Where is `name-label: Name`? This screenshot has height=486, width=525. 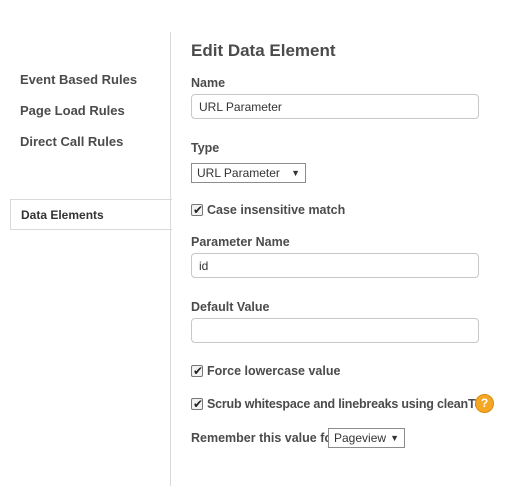 name-label: Name is located at coordinates (208, 83).